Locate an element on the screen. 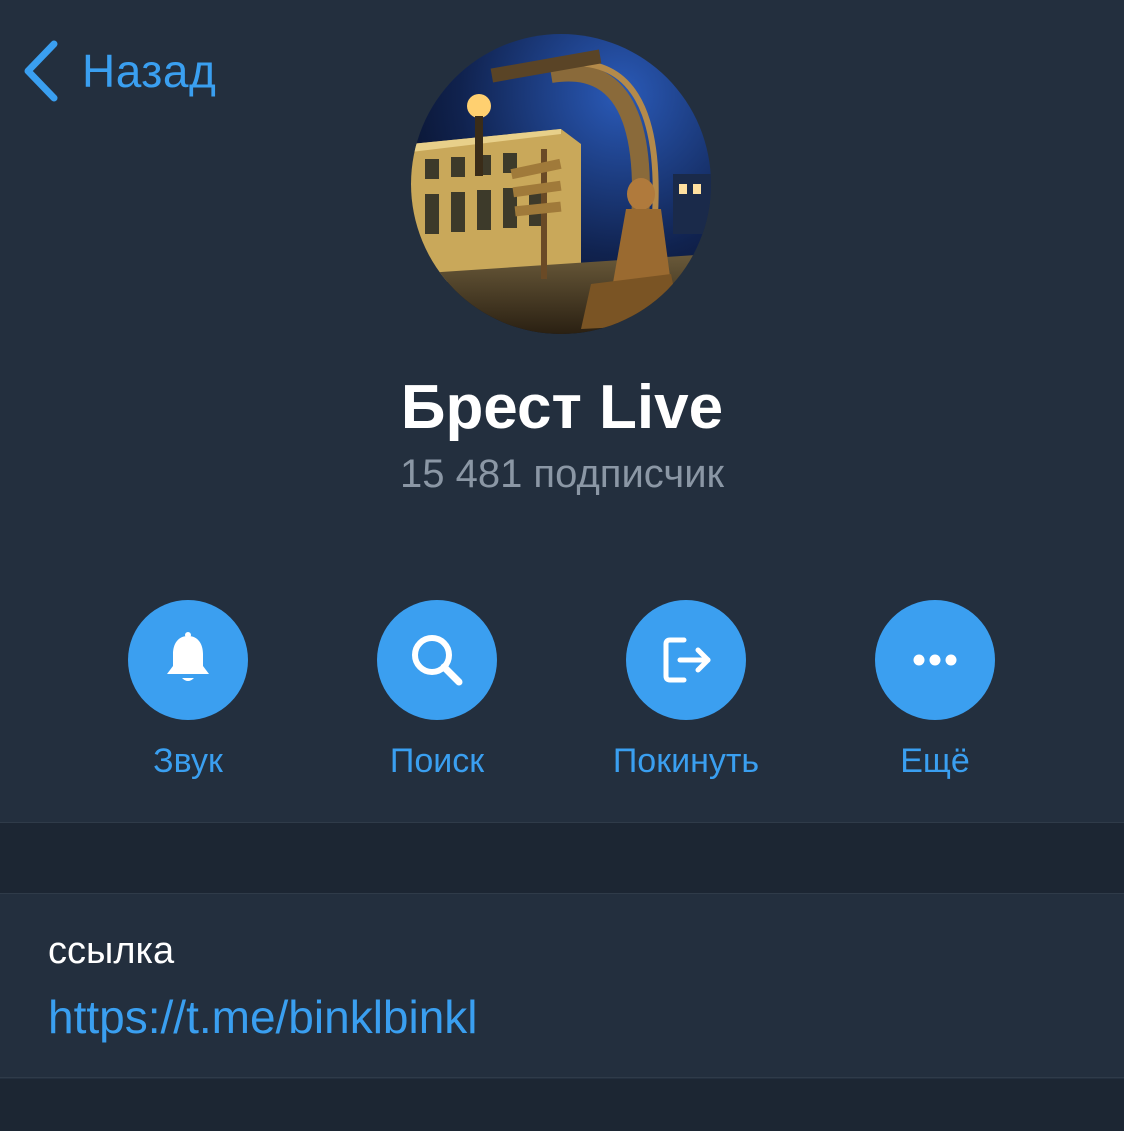  channel-link: https://t.me/binklbinkl is located at coordinates (263, 1017).